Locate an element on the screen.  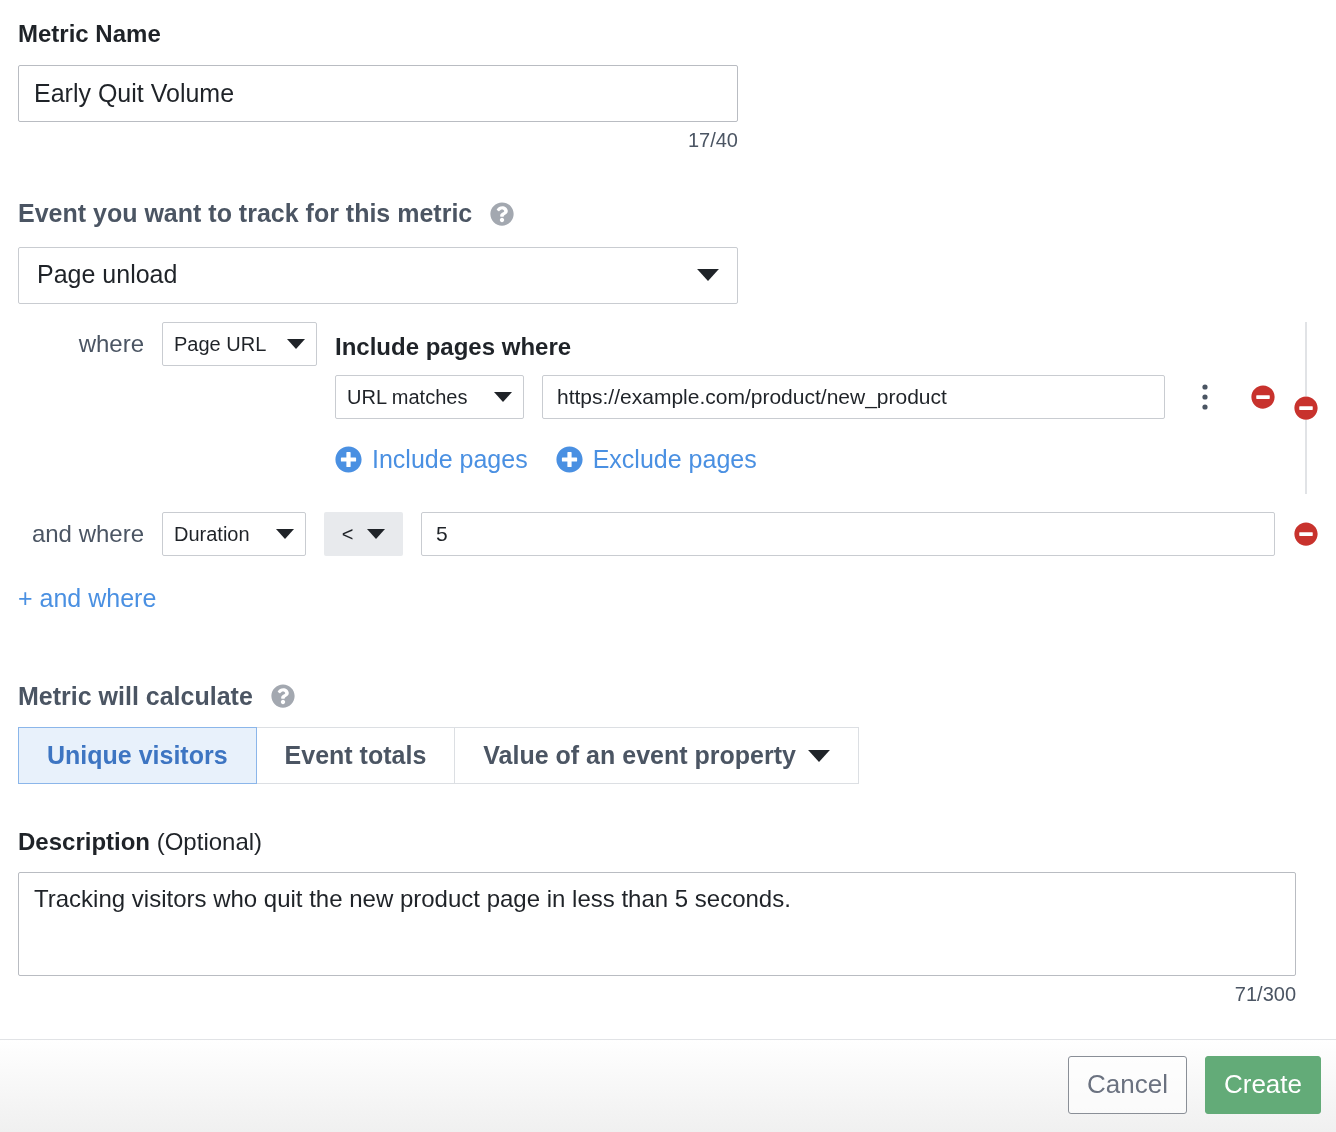
description-textarea: Tracking visitors who quit the new product page in less than 5 seconds. is located at coordinates (657, 924).